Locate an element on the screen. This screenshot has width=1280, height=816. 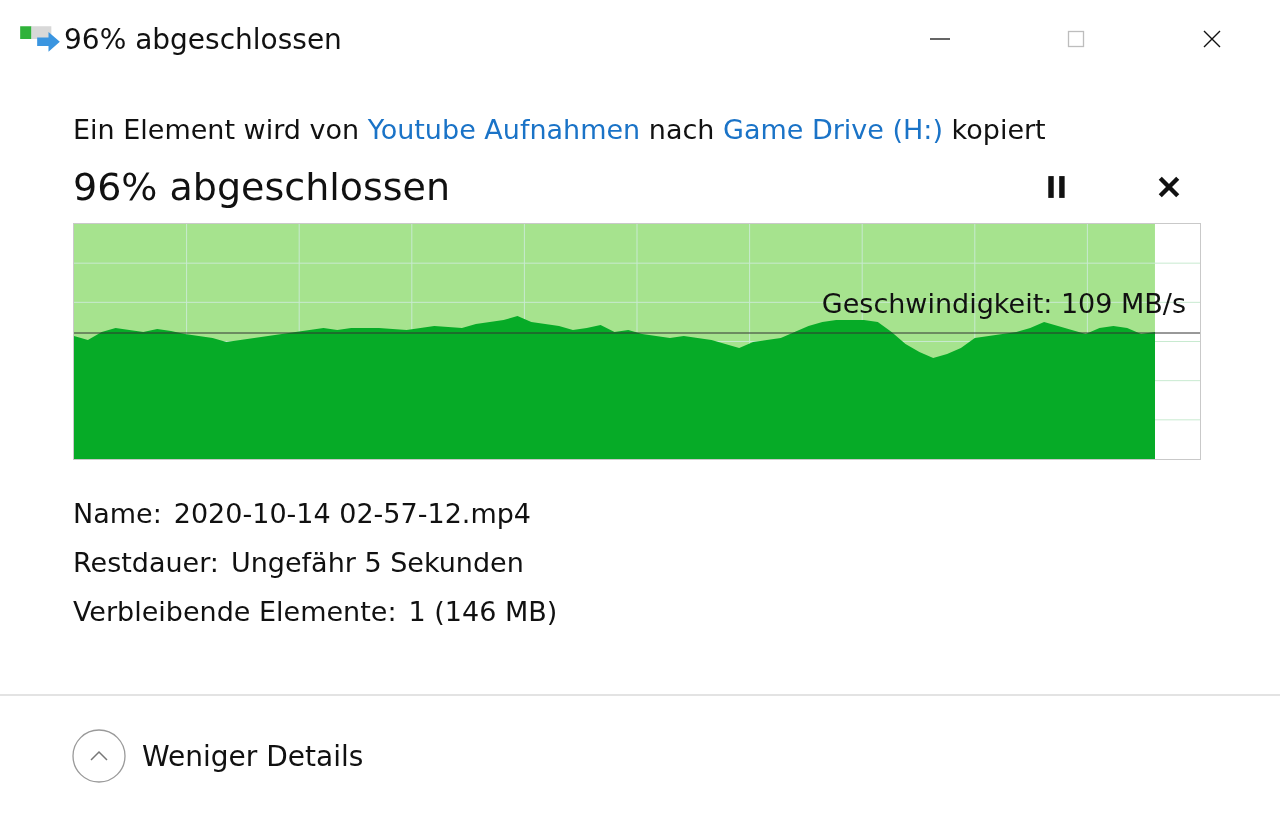
minimize-icon is located at coordinates (940, 39).